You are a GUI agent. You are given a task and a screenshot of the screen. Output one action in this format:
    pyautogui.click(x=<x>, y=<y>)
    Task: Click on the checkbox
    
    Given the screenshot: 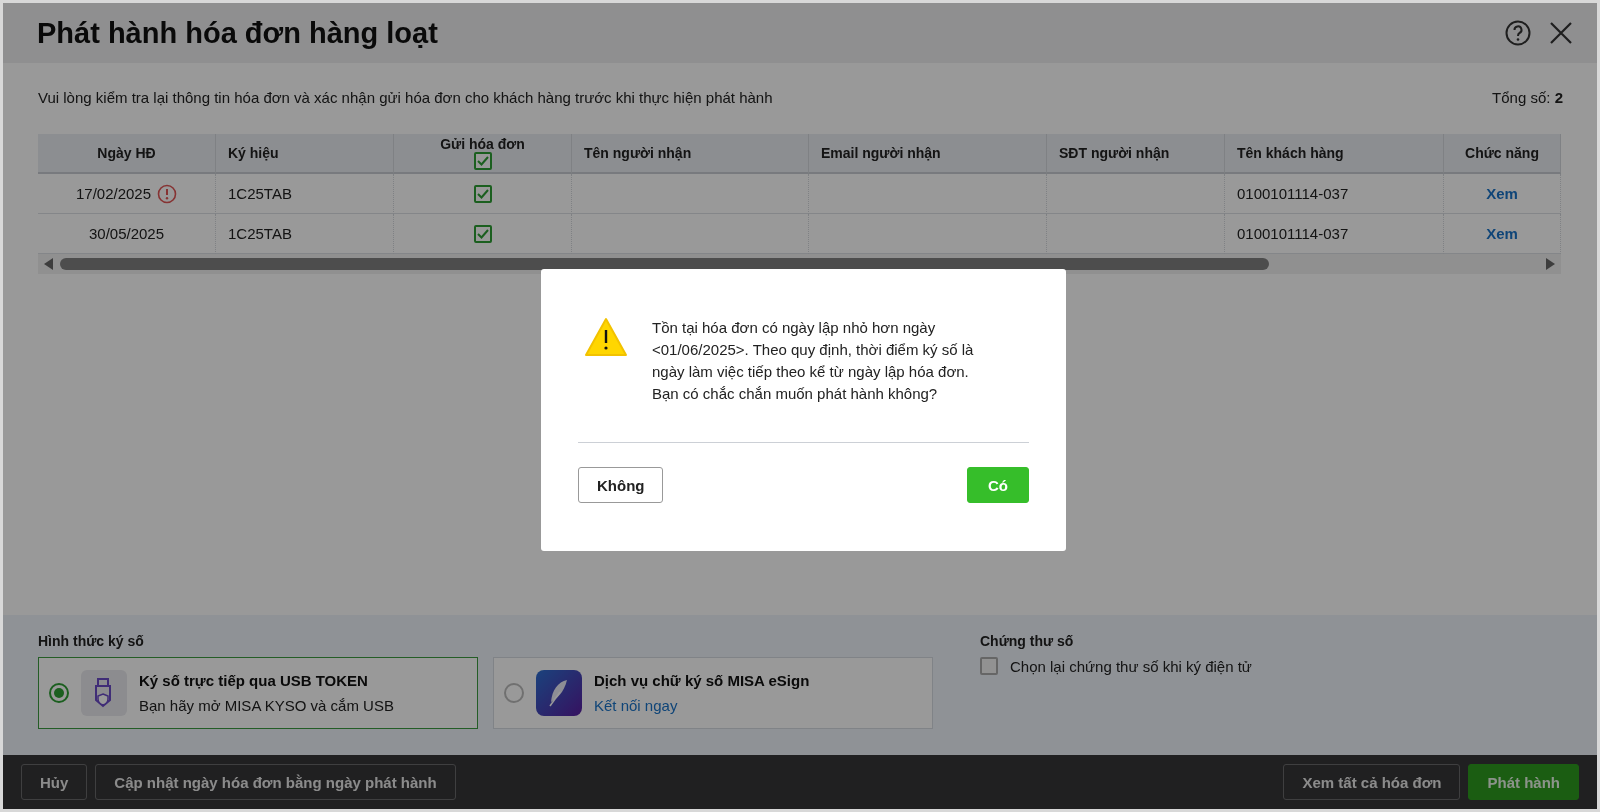 What is the action you would take?
    pyautogui.click(x=989, y=666)
    